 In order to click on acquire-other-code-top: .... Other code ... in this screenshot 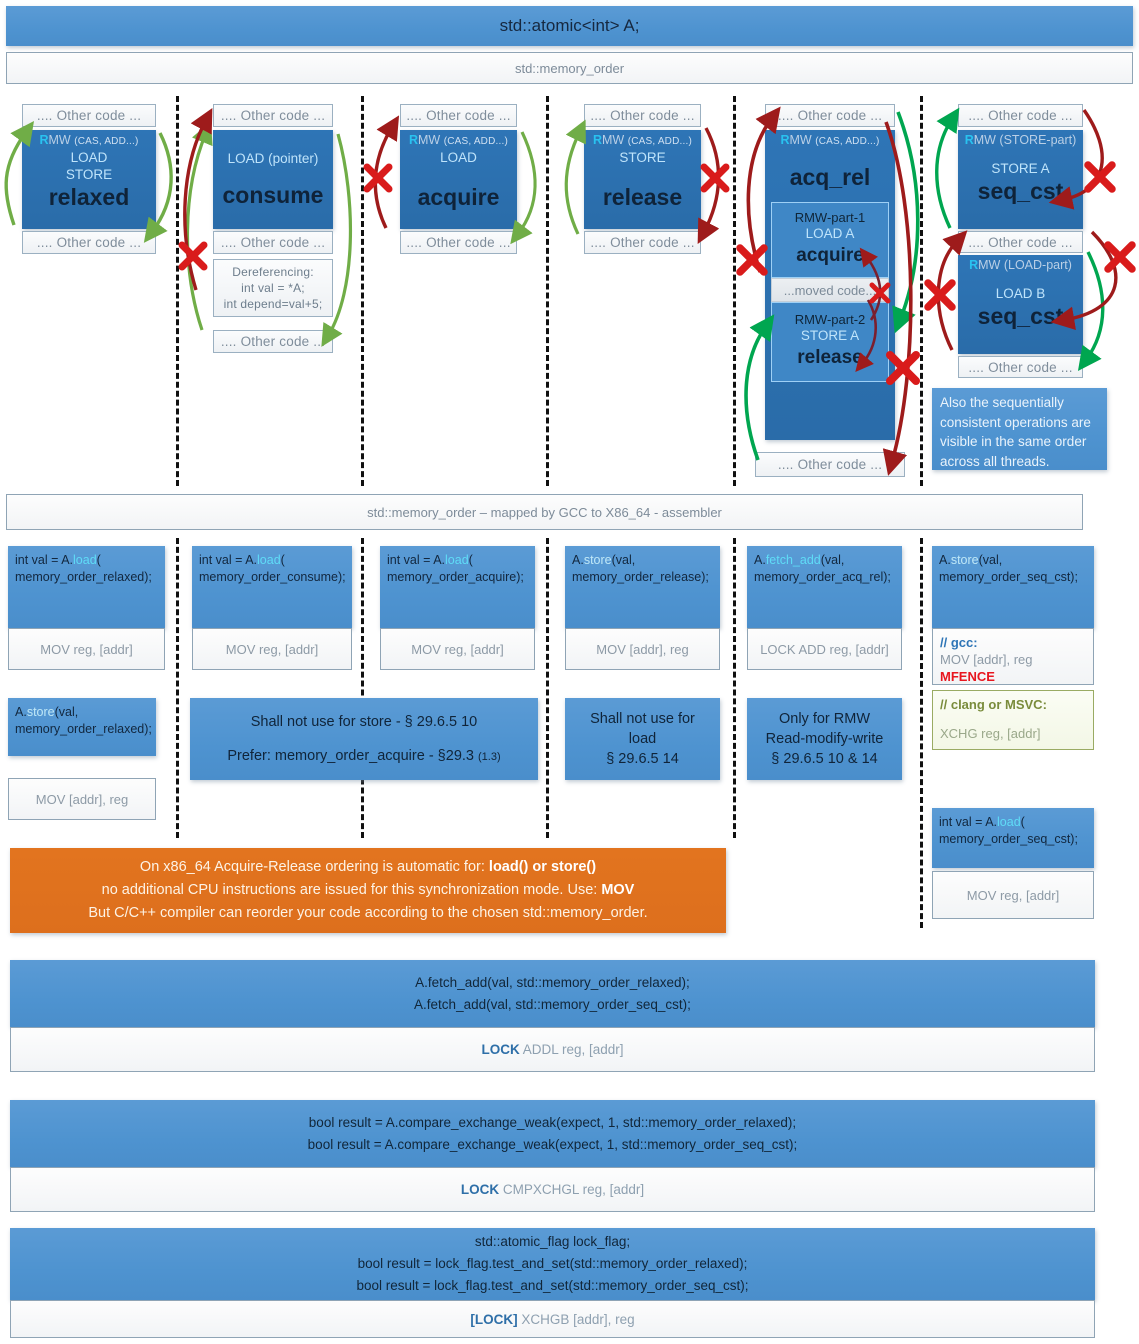, I will do `click(458, 115)`.